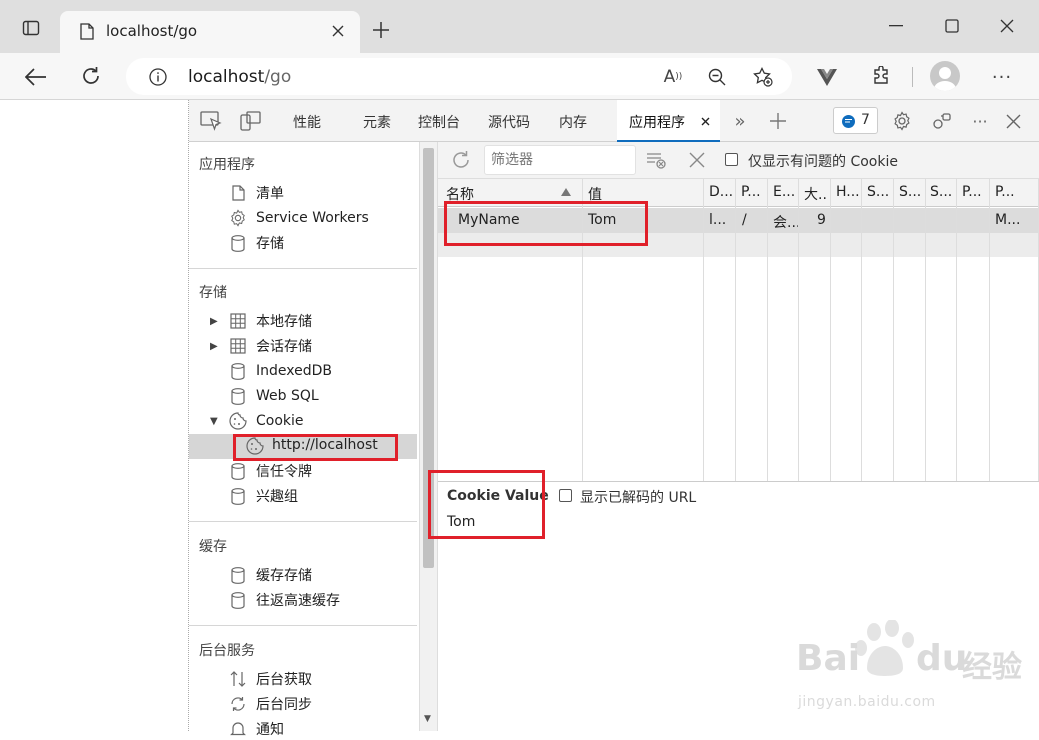 This screenshot has height=740, width=1039. What do you see at coordinates (731, 161) in the screenshot?
I see `only-issues-checkbox` at bounding box center [731, 161].